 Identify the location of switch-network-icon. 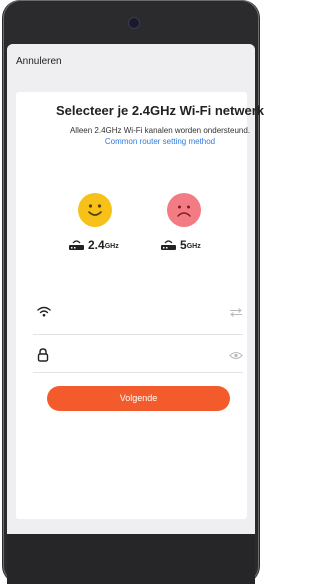
(236, 312).